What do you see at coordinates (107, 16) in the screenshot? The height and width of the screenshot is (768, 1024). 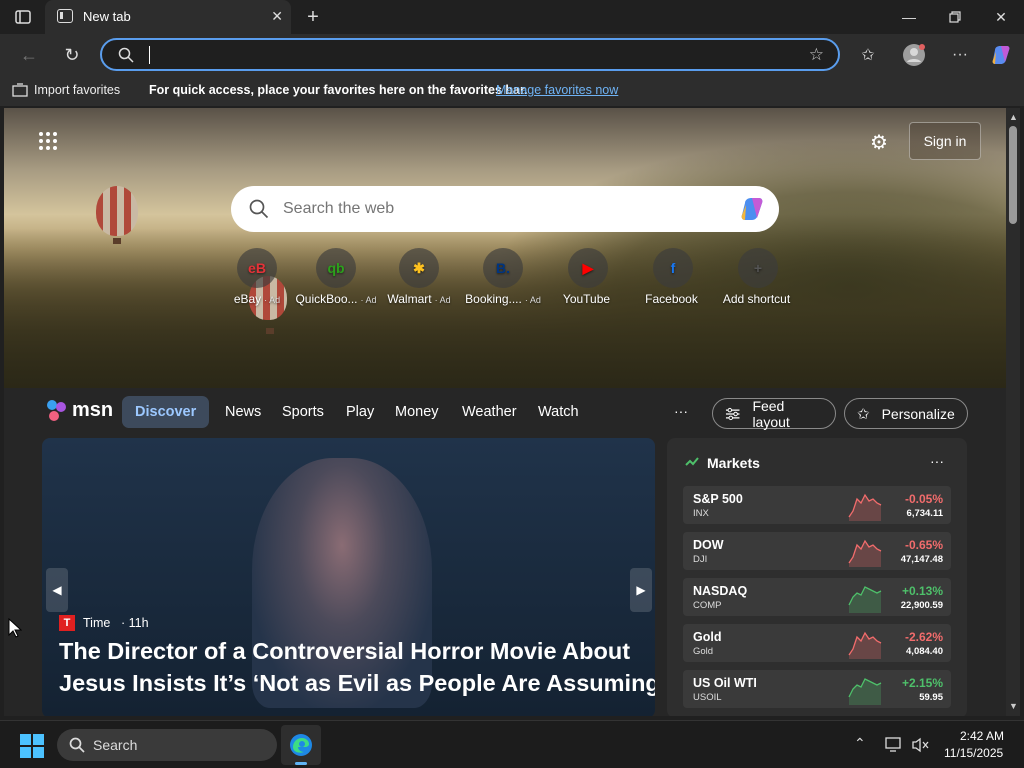 I see `tab-title: New tab` at bounding box center [107, 16].